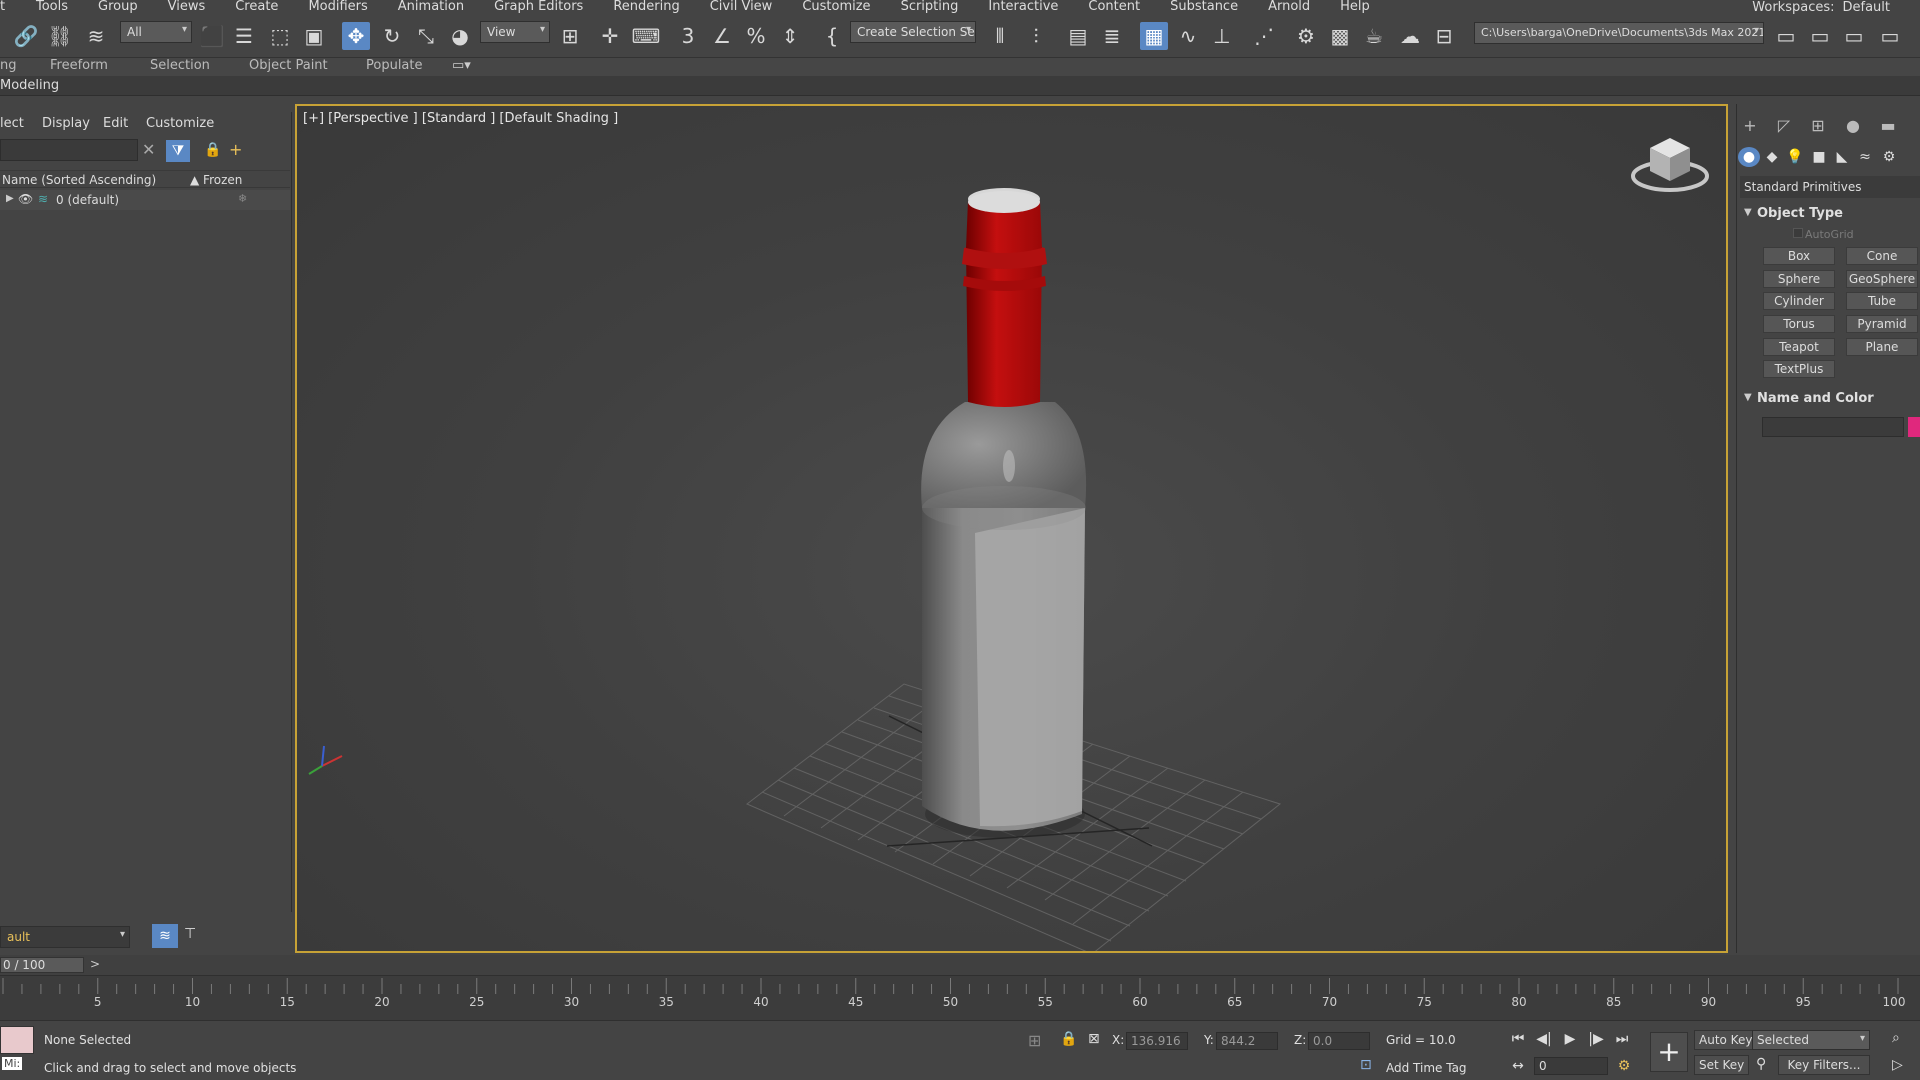  What do you see at coordinates (1366, 1065) in the screenshot?
I see `time-tag-icon: ⊡` at bounding box center [1366, 1065].